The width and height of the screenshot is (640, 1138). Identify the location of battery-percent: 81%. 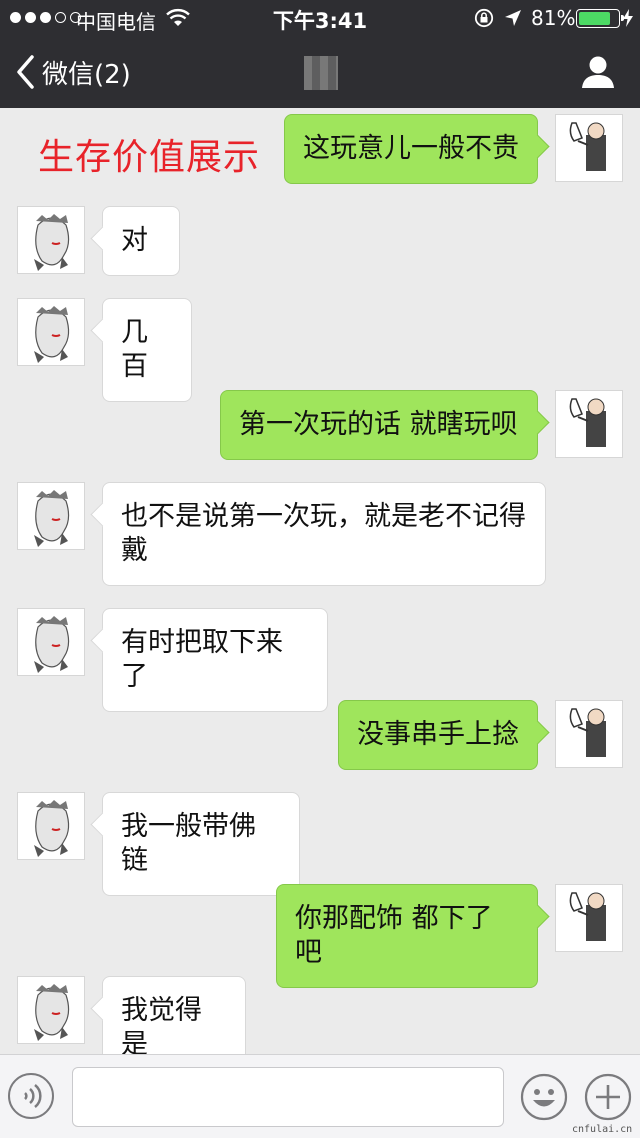
(553, 18).